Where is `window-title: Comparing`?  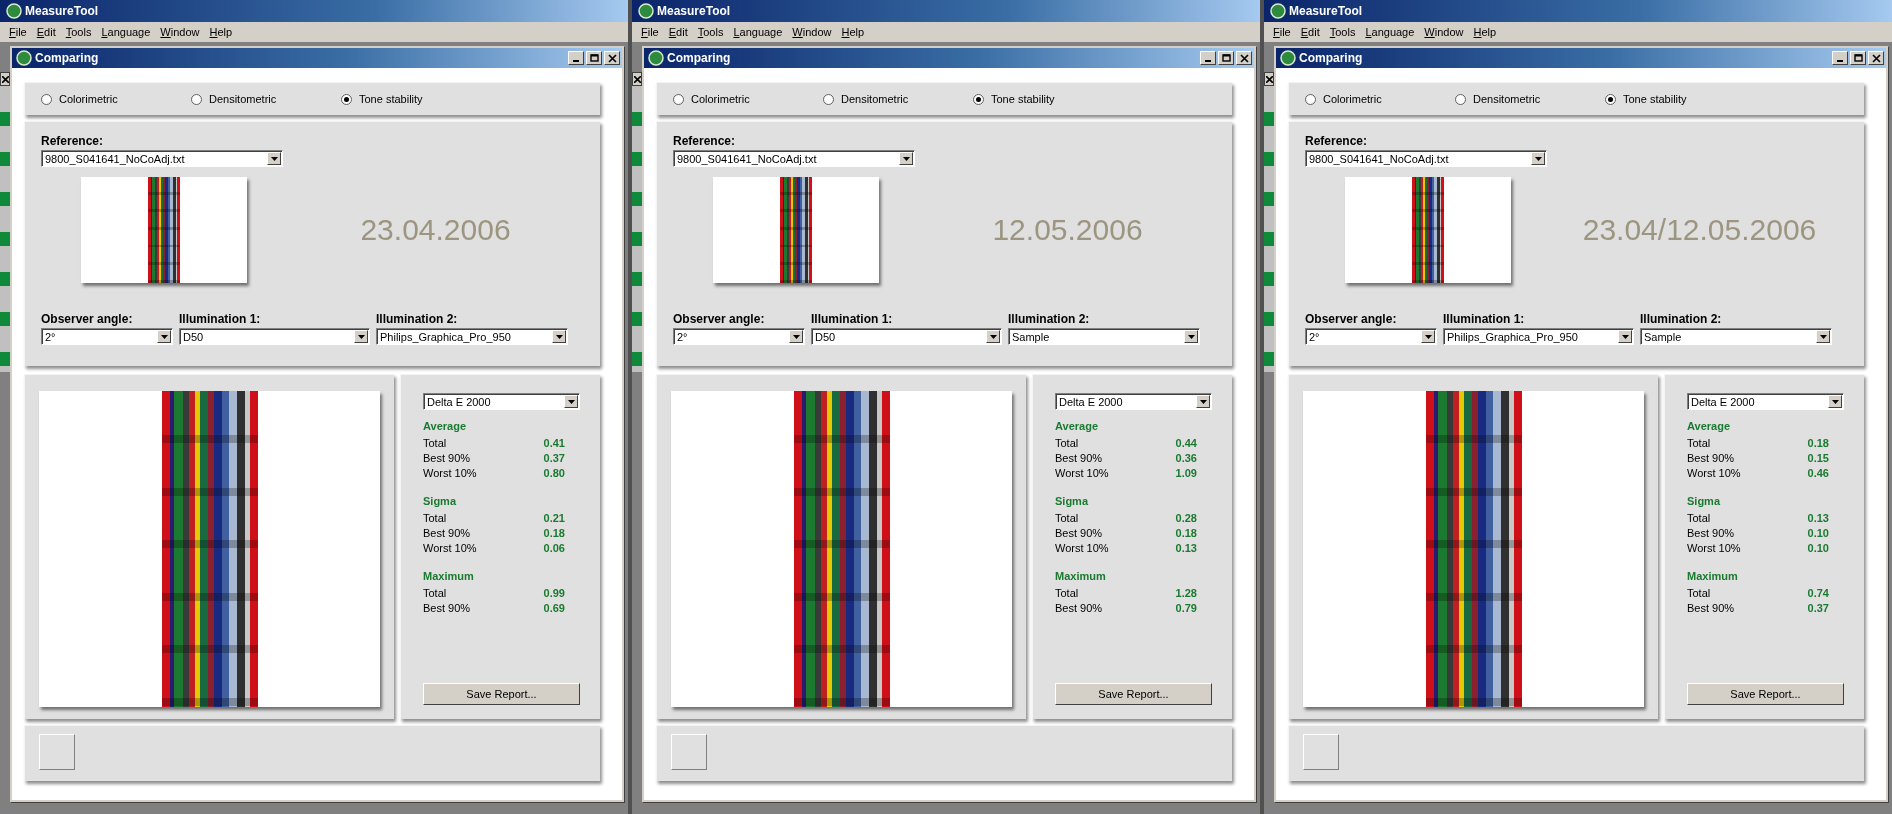
window-title: Comparing is located at coordinates (699, 58).